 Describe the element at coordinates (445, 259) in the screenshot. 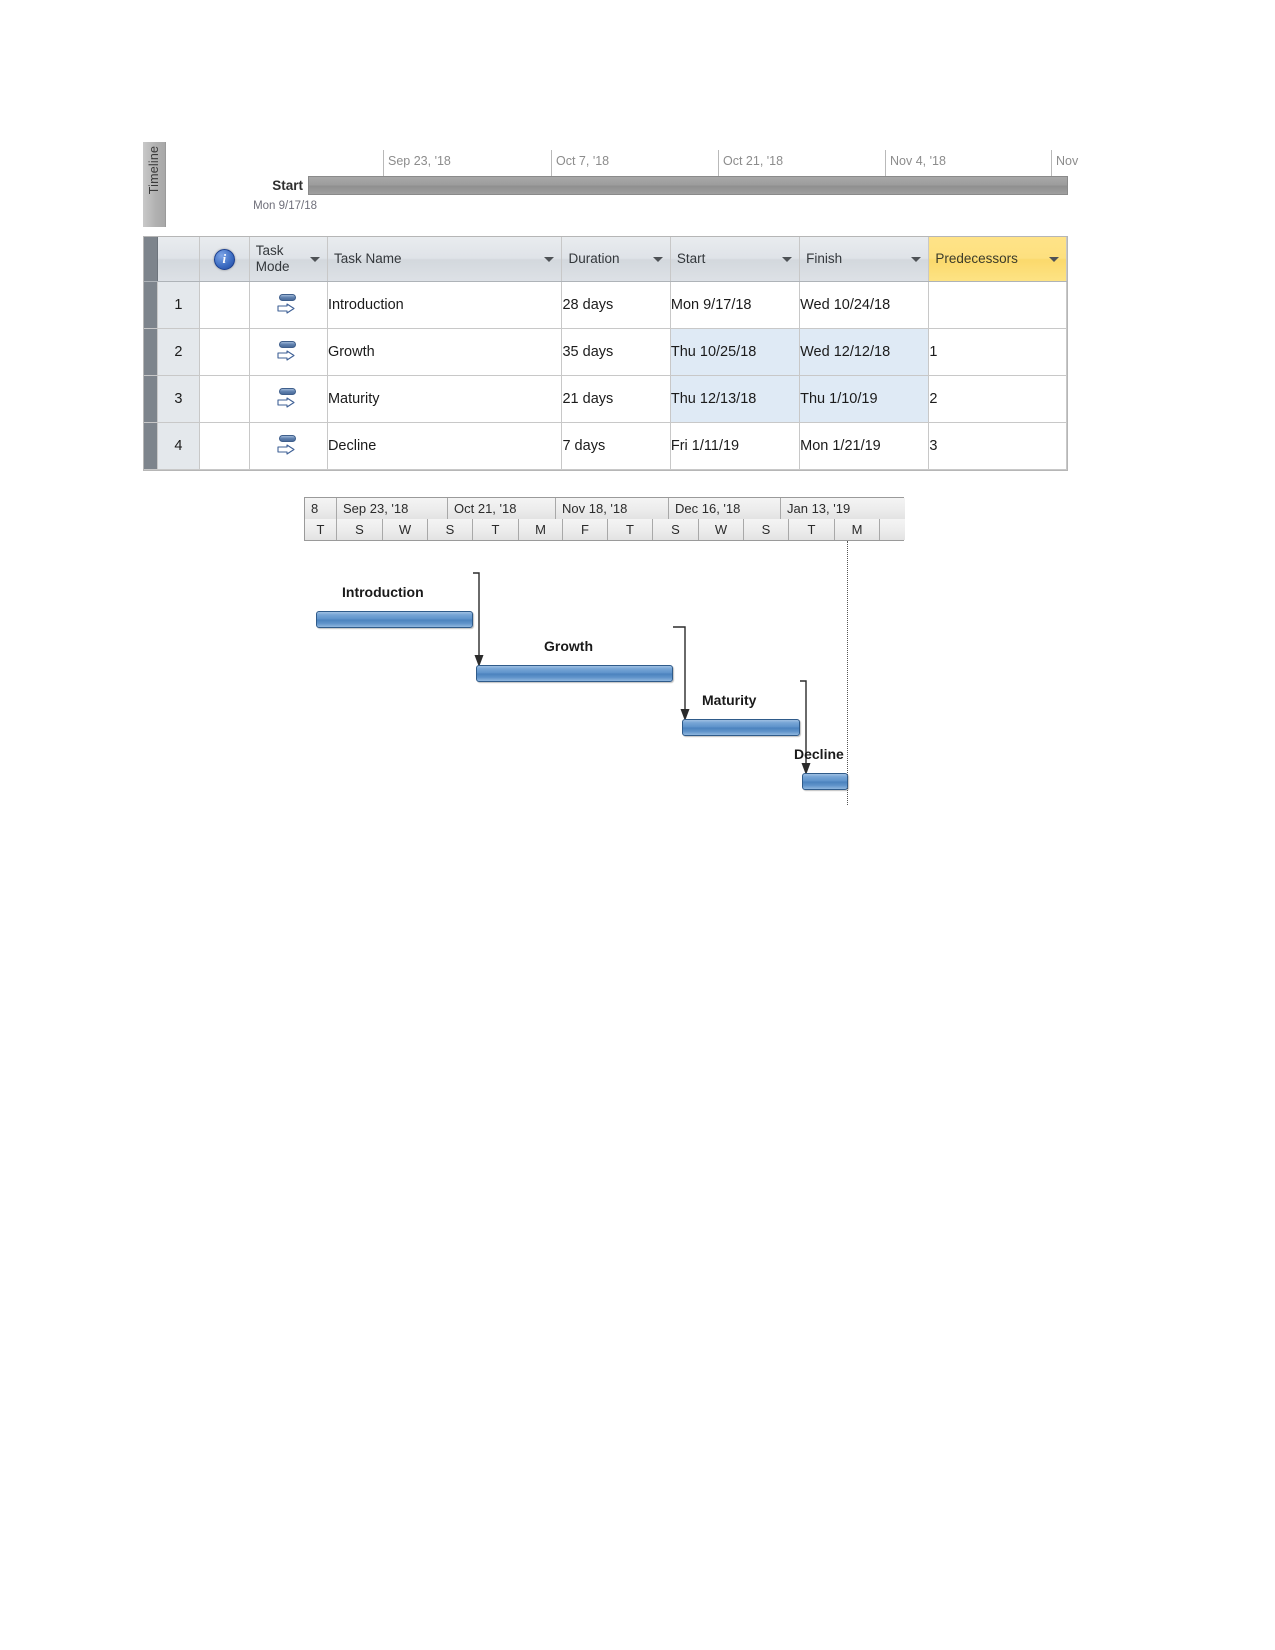

I see `column-header-task-name: Task Name` at that location.